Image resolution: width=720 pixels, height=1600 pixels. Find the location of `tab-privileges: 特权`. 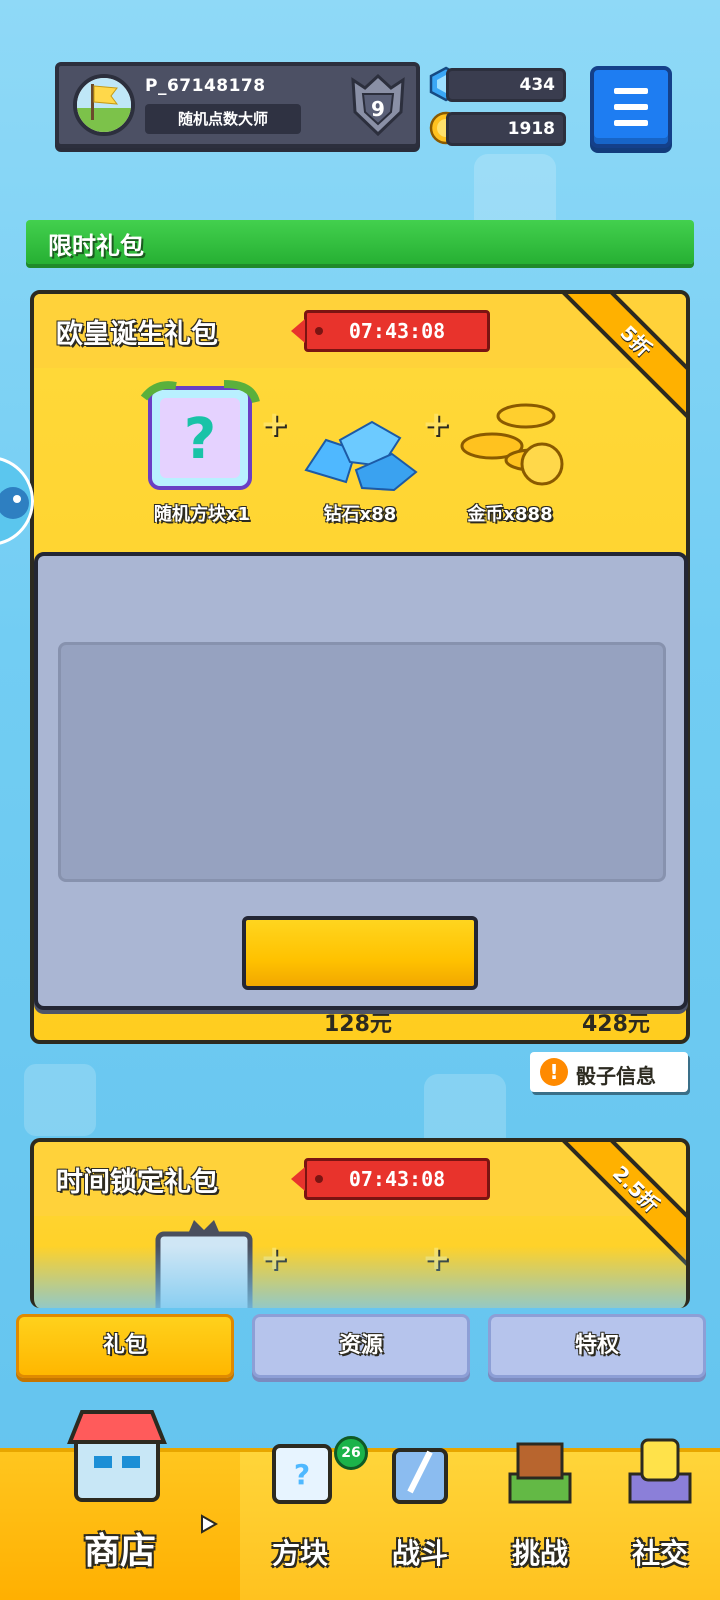

tab-privileges: 特权 is located at coordinates (597, 1346).